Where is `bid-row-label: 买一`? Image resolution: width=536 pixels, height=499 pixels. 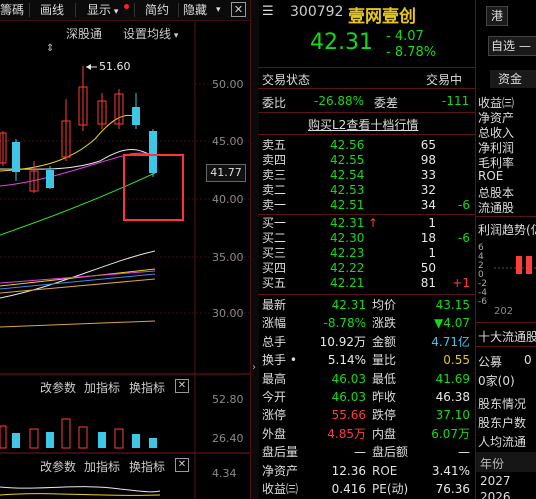 bid-row-label: 买一 is located at coordinates (274, 223).